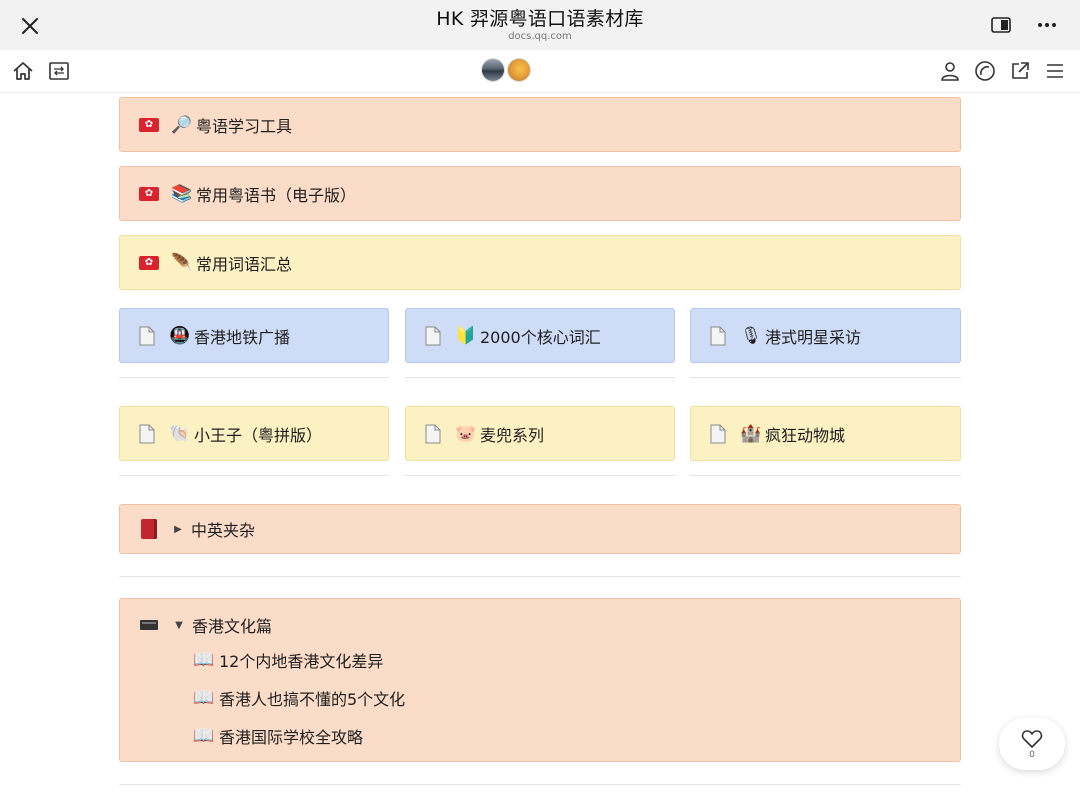 This screenshot has width=1080, height=793. What do you see at coordinates (182, 124) in the screenshot?
I see `magnifier-icon: 🔎` at bounding box center [182, 124].